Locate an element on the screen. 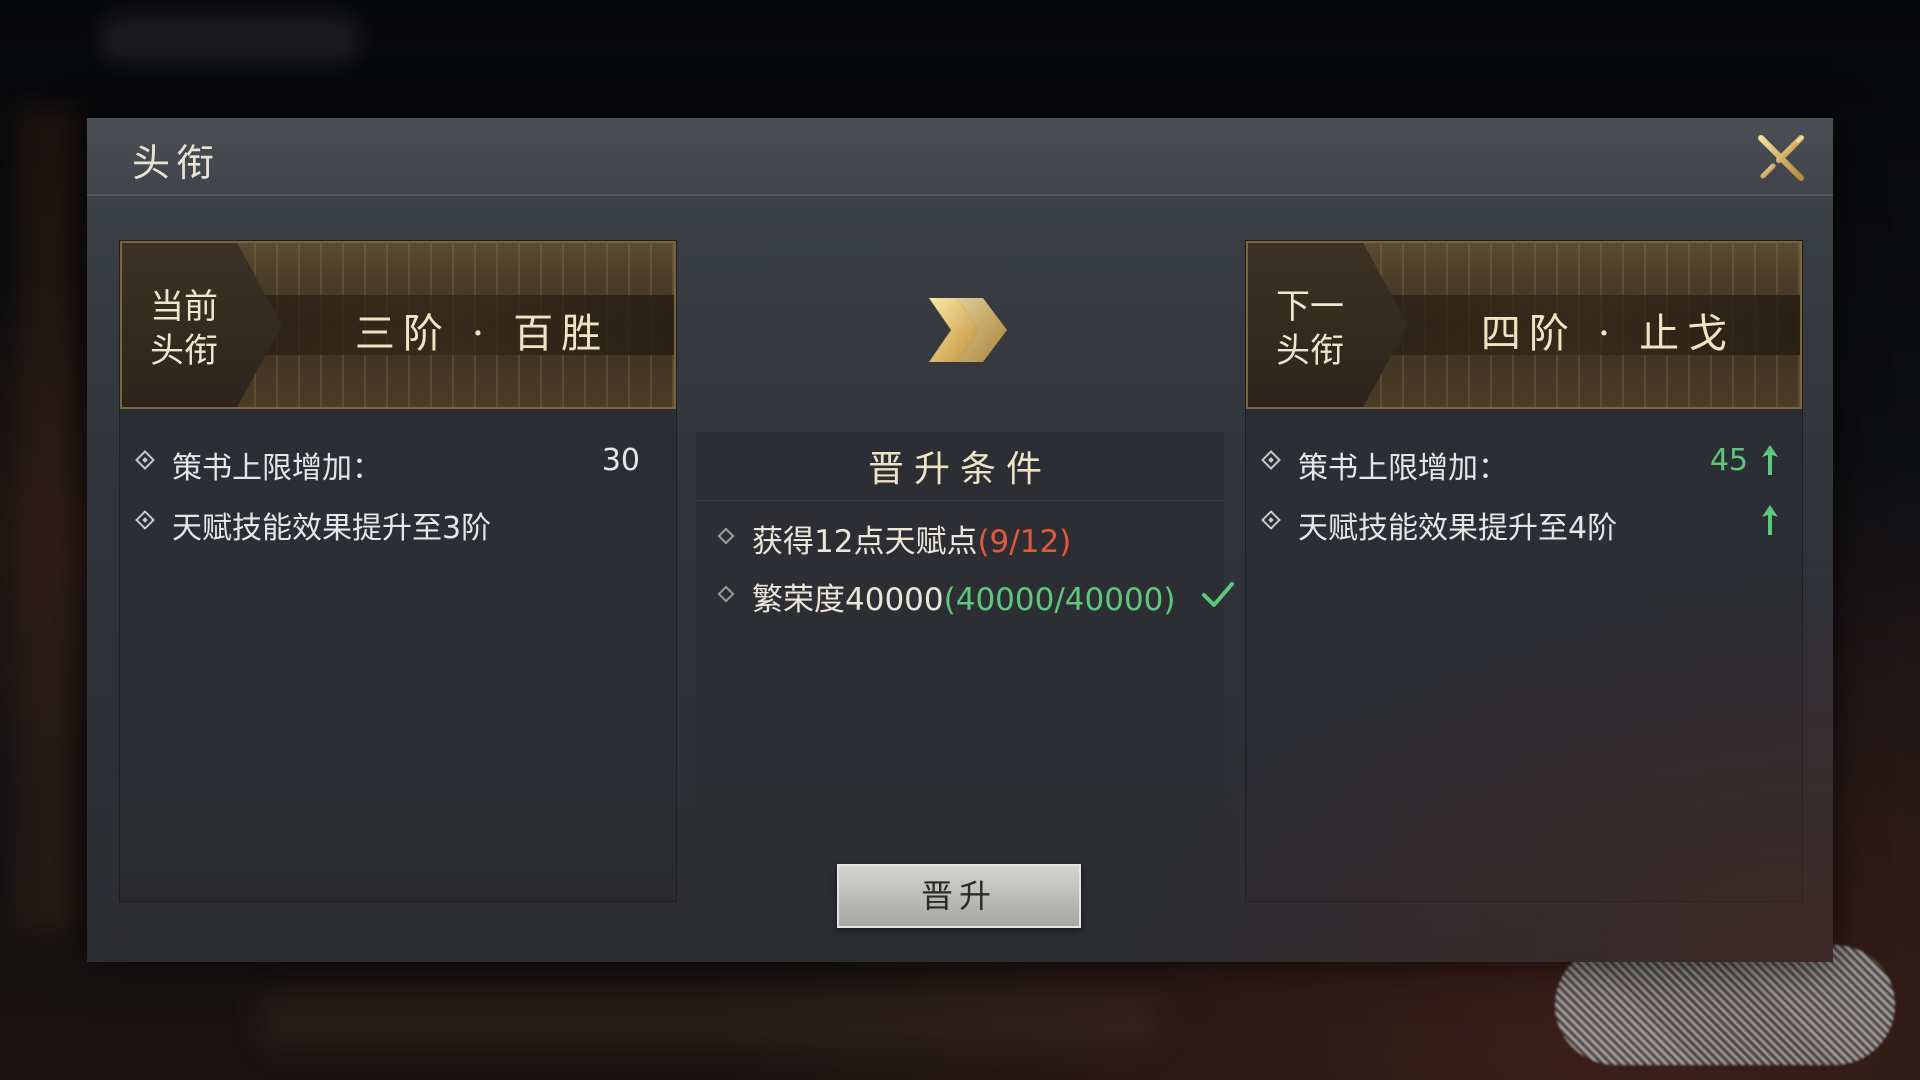 The height and width of the screenshot is (1080, 1920). conditions-title: 晋升条件 is located at coordinates (960, 470).